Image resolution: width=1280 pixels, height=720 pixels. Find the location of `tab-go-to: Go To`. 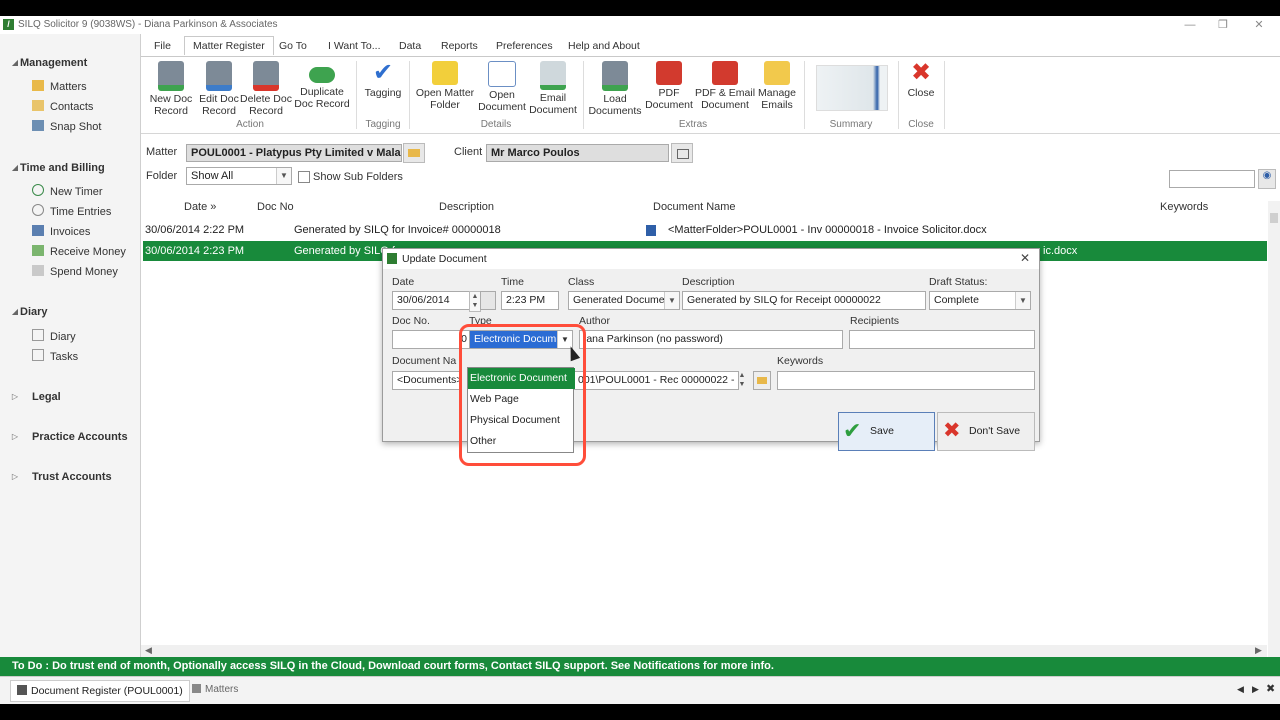

tab-go-to: Go To is located at coordinates (293, 46).